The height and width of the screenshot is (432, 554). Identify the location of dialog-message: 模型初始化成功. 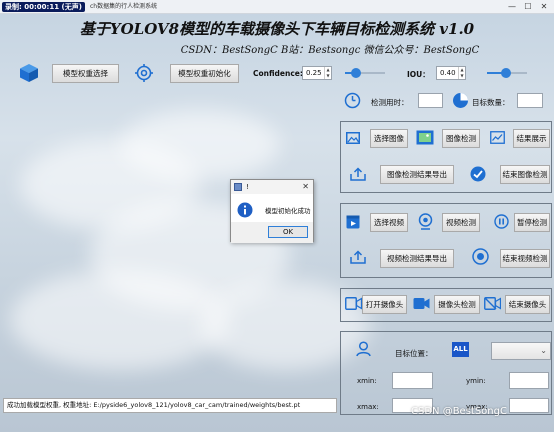
(288, 211).